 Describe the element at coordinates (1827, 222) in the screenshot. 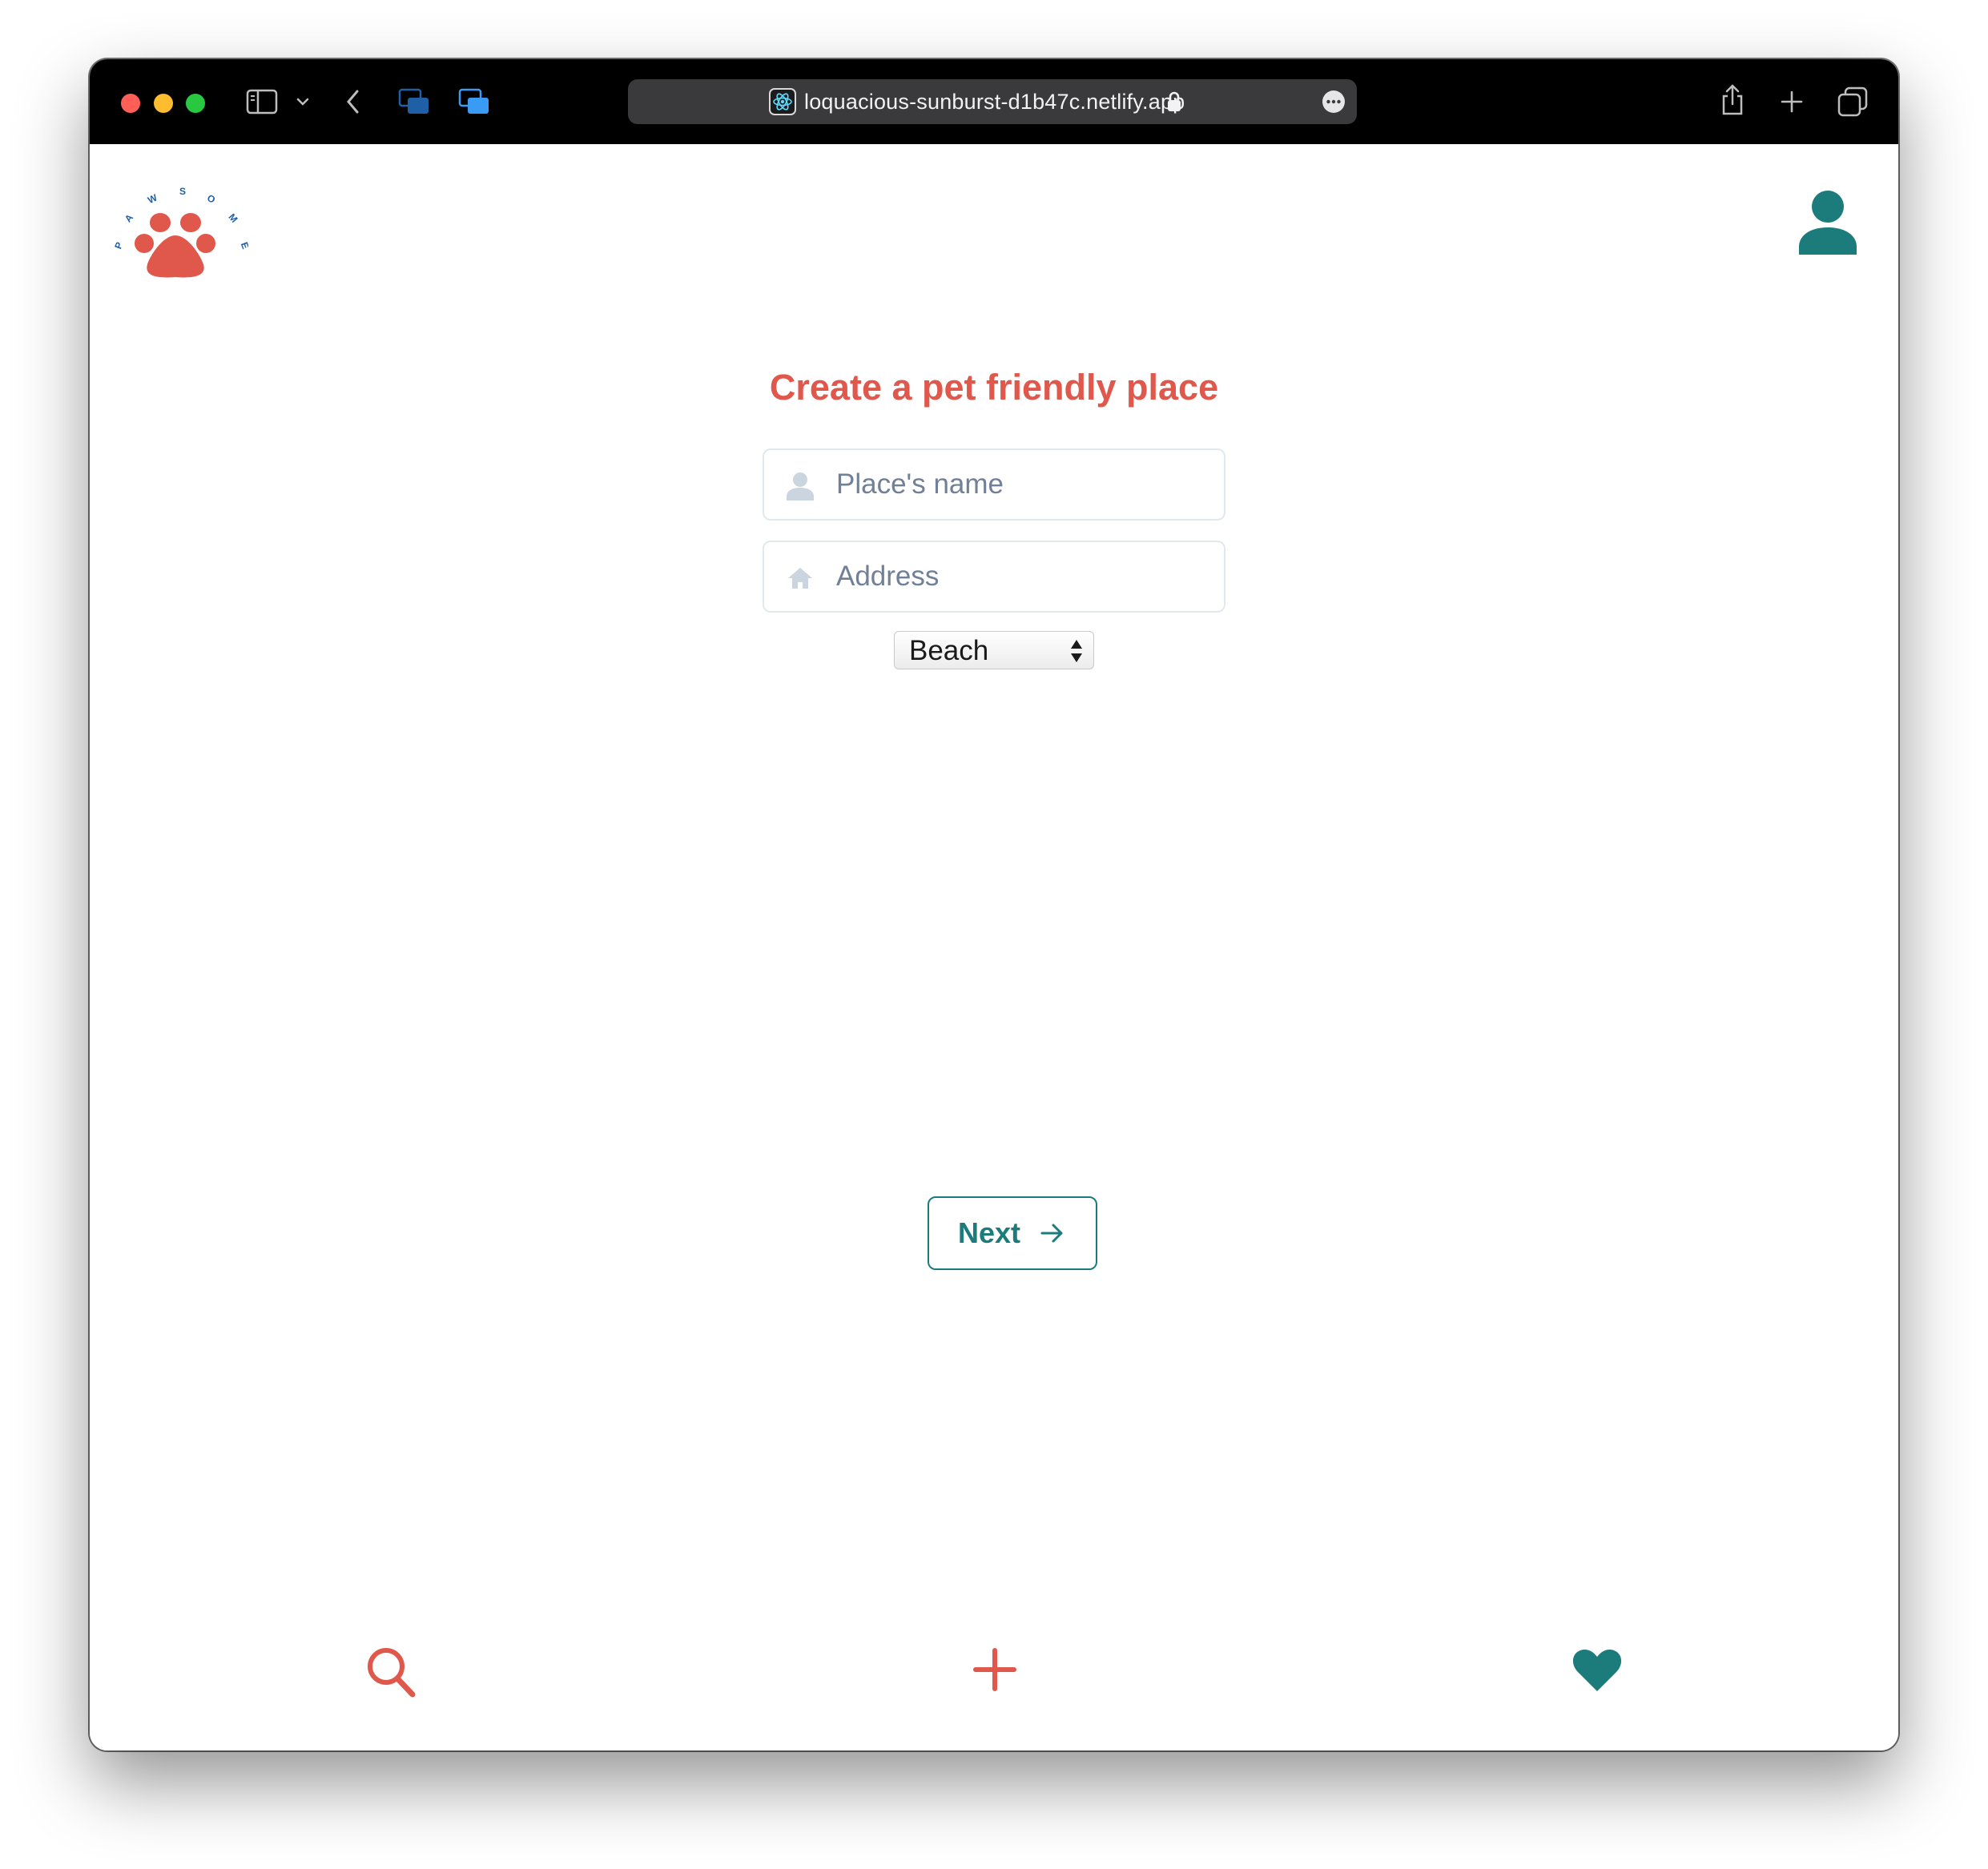

I see `profile-user-icon` at that location.